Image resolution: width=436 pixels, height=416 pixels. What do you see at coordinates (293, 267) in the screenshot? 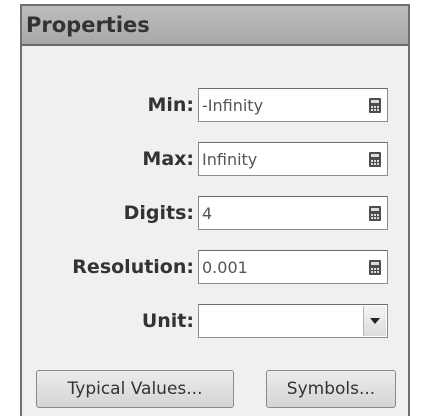
I see `resolution-field: 0.001` at bounding box center [293, 267].